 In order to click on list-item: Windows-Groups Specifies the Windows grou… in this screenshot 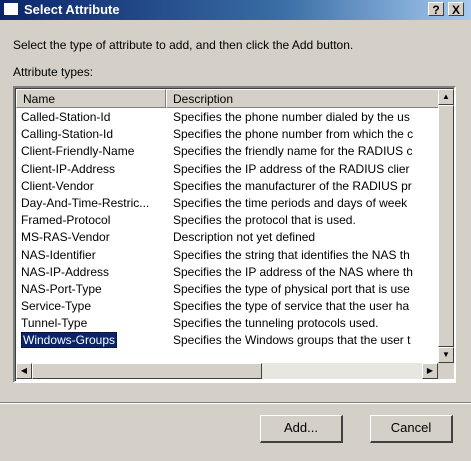, I will do `click(227, 340)`.